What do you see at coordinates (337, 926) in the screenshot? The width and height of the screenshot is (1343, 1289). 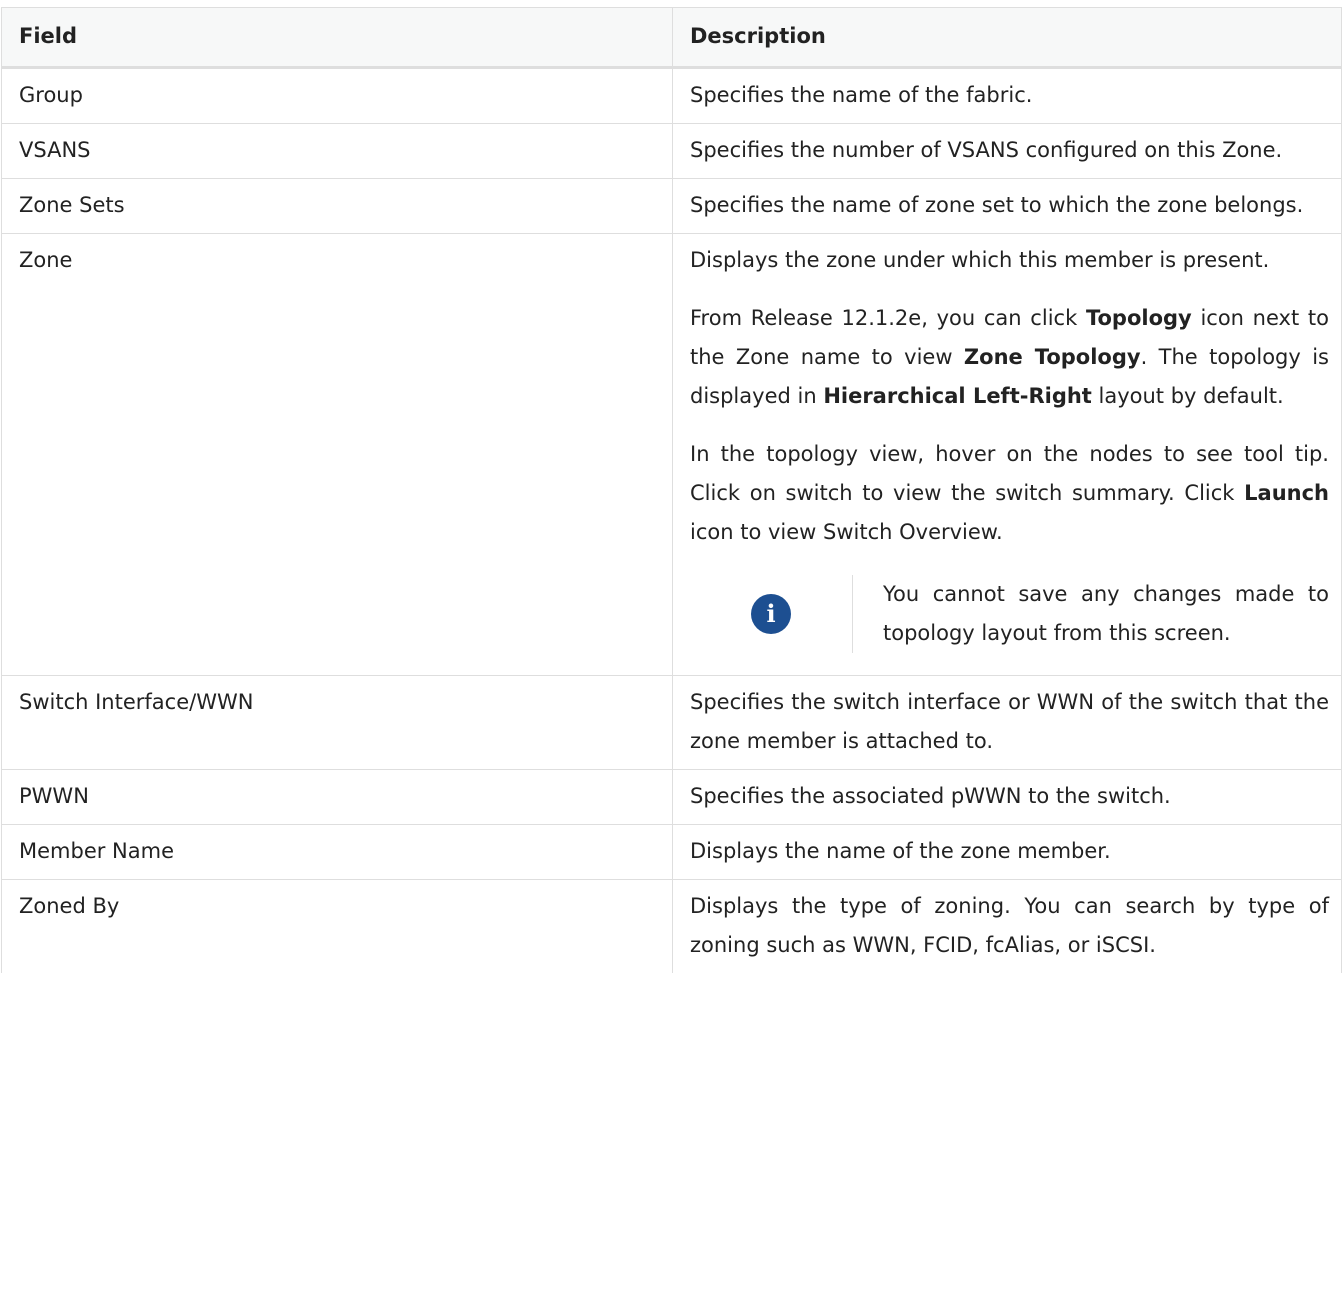 I see `field-cell: Zoned By` at bounding box center [337, 926].